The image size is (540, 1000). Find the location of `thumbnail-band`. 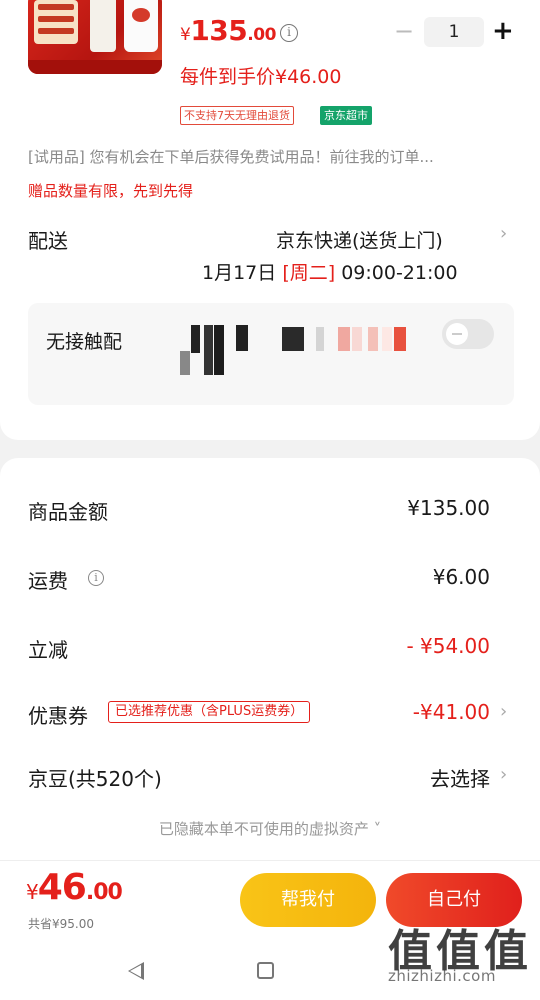

thumbnail-band is located at coordinates (95, 67).